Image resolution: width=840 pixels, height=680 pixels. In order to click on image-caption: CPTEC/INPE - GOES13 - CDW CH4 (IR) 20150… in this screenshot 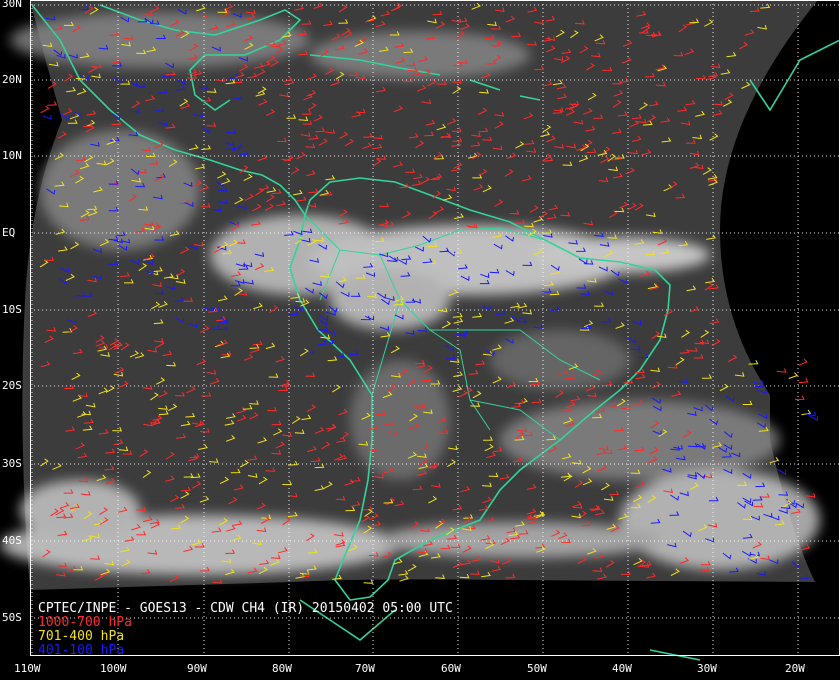, I will do `click(245, 630)`.